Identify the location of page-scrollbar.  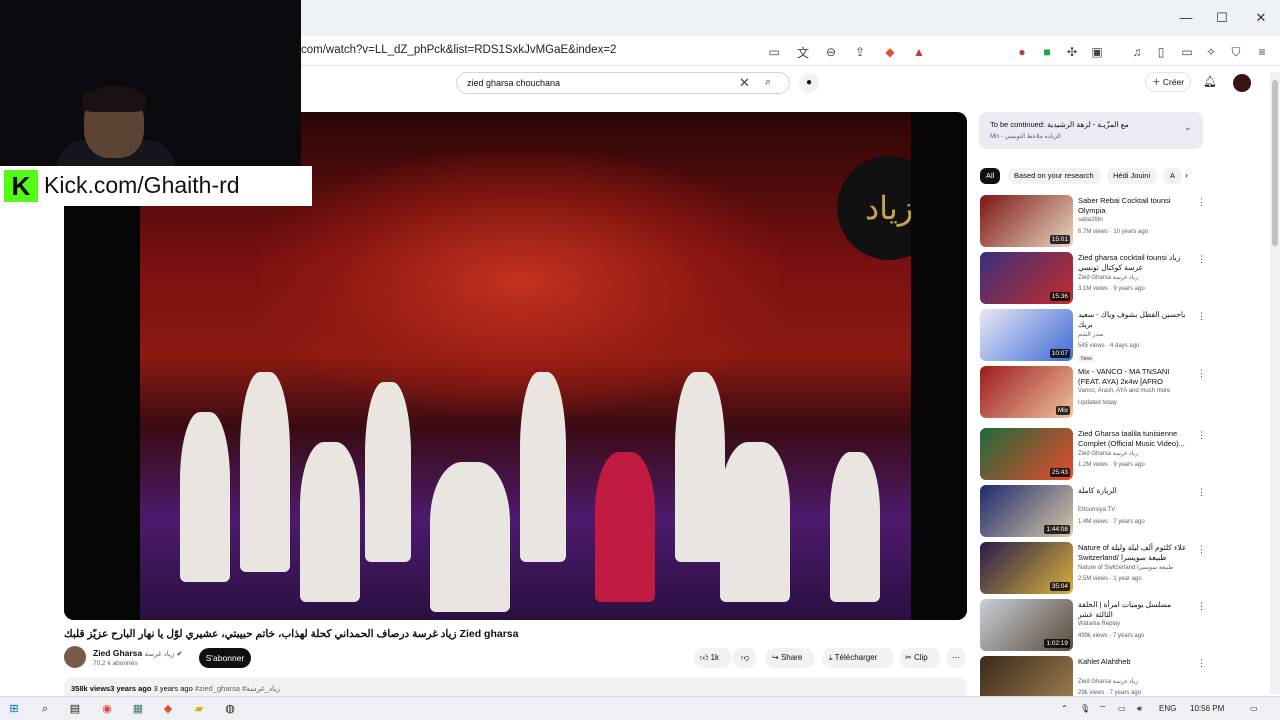
(1275, 383).